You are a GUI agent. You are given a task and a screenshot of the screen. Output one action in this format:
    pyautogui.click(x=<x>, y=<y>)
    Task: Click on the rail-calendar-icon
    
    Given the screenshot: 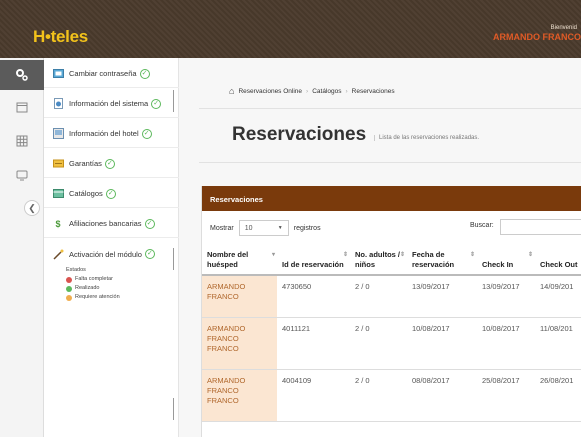 What is the action you would take?
    pyautogui.click(x=22, y=107)
    